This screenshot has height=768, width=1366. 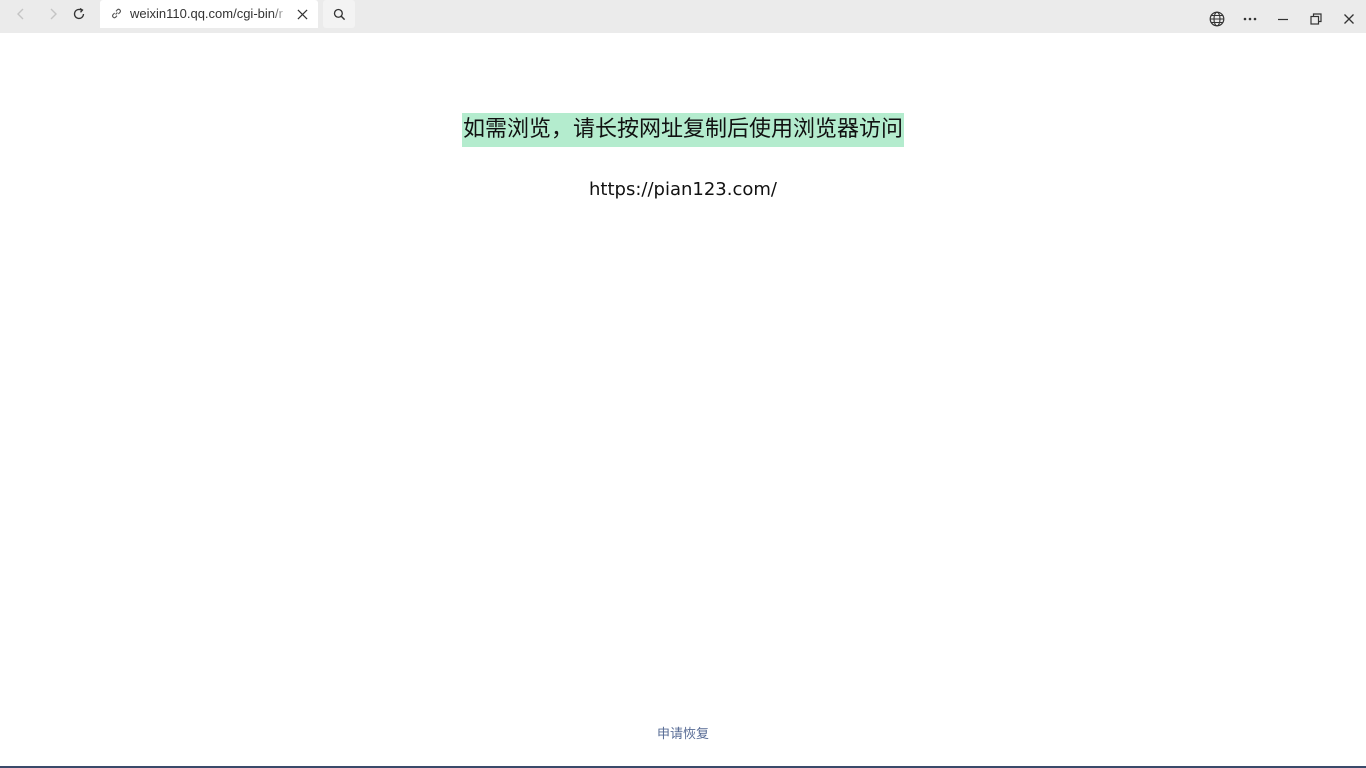 I want to click on footer-container: 申请恢复, so click(x=683, y=732).